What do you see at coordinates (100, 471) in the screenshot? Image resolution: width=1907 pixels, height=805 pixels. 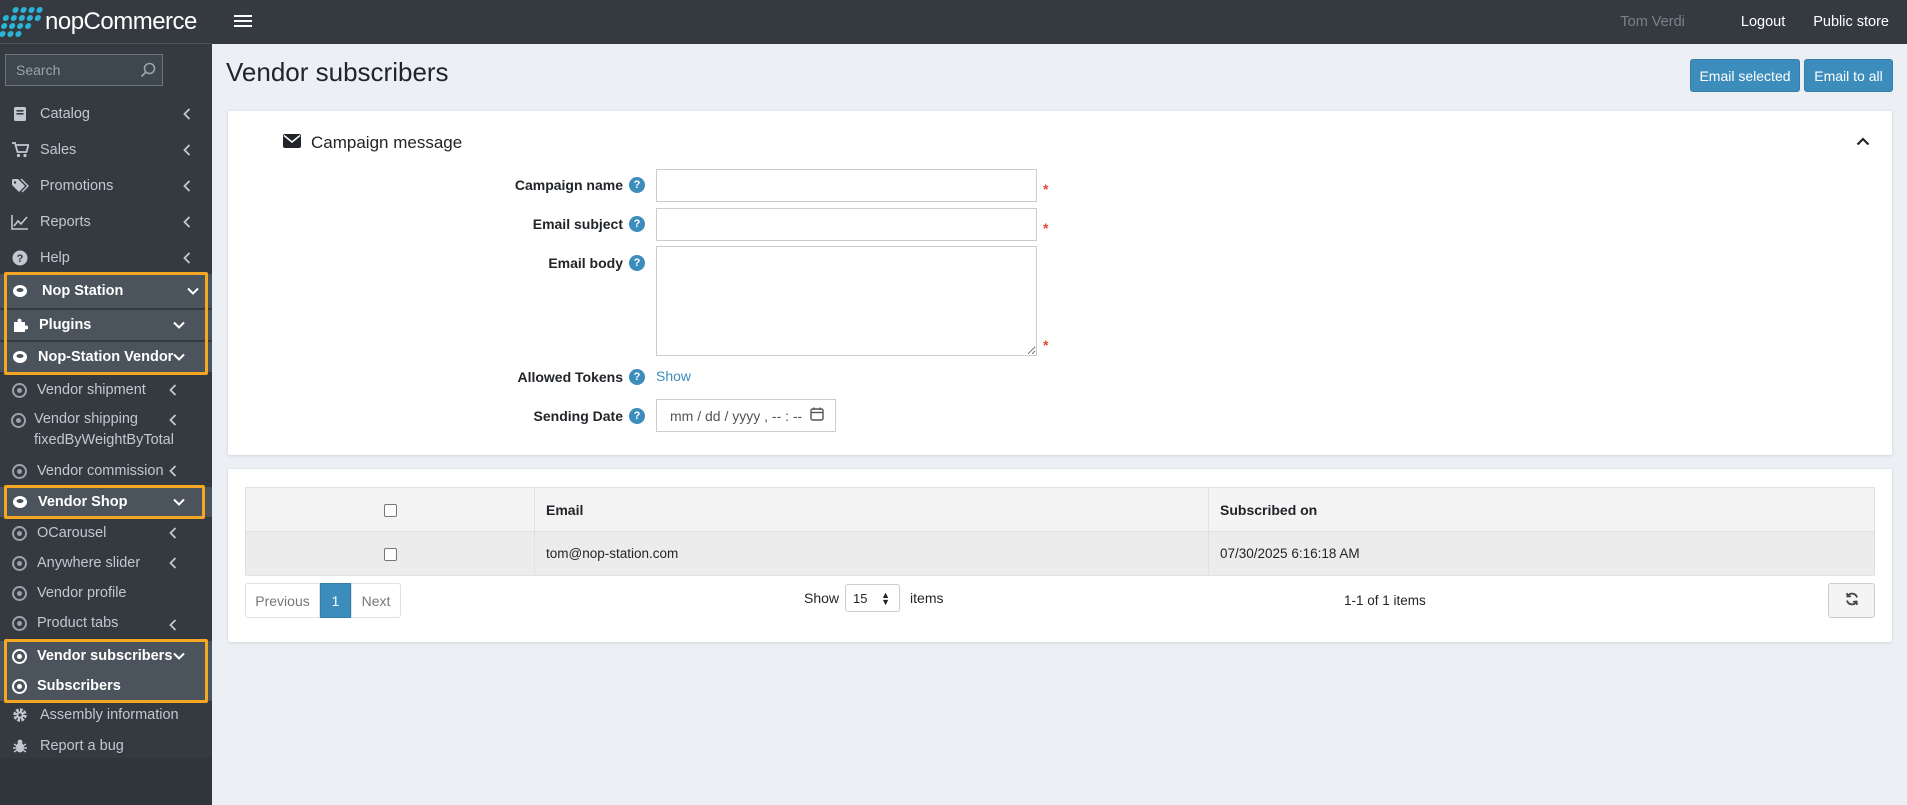 I see `sidebar-item-label: Vendor commission` at bounding box center [100, 471].